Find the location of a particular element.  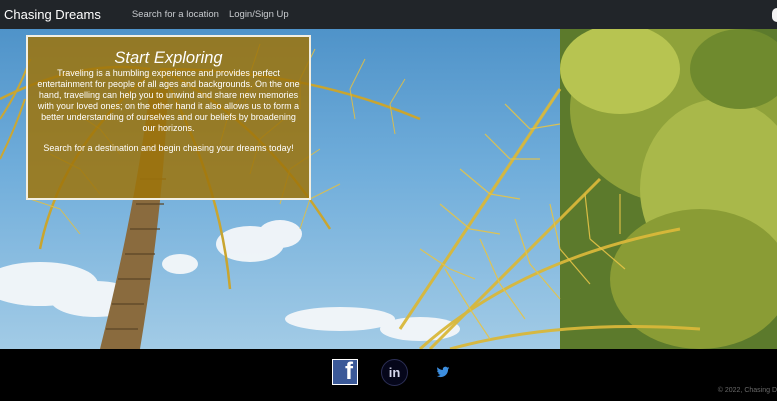

footer: f in © 2022, Chasing D is located at coordinates (388, 375).